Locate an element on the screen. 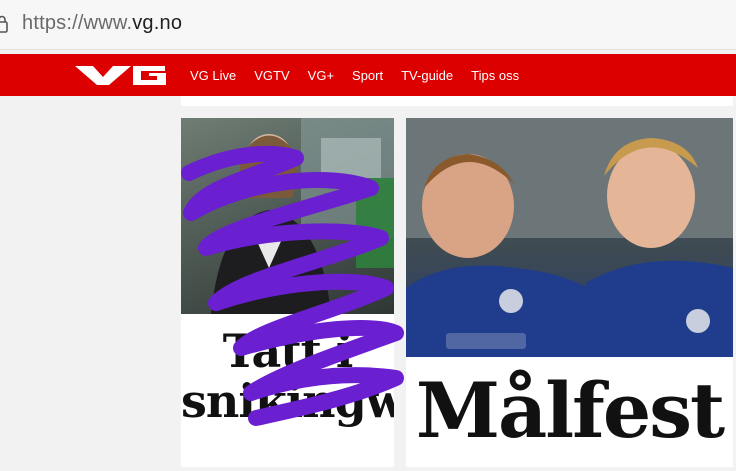 Image resolution: width=736 pixels, height=471 pixels. content-top-strip is located at coordinates (457, 101).